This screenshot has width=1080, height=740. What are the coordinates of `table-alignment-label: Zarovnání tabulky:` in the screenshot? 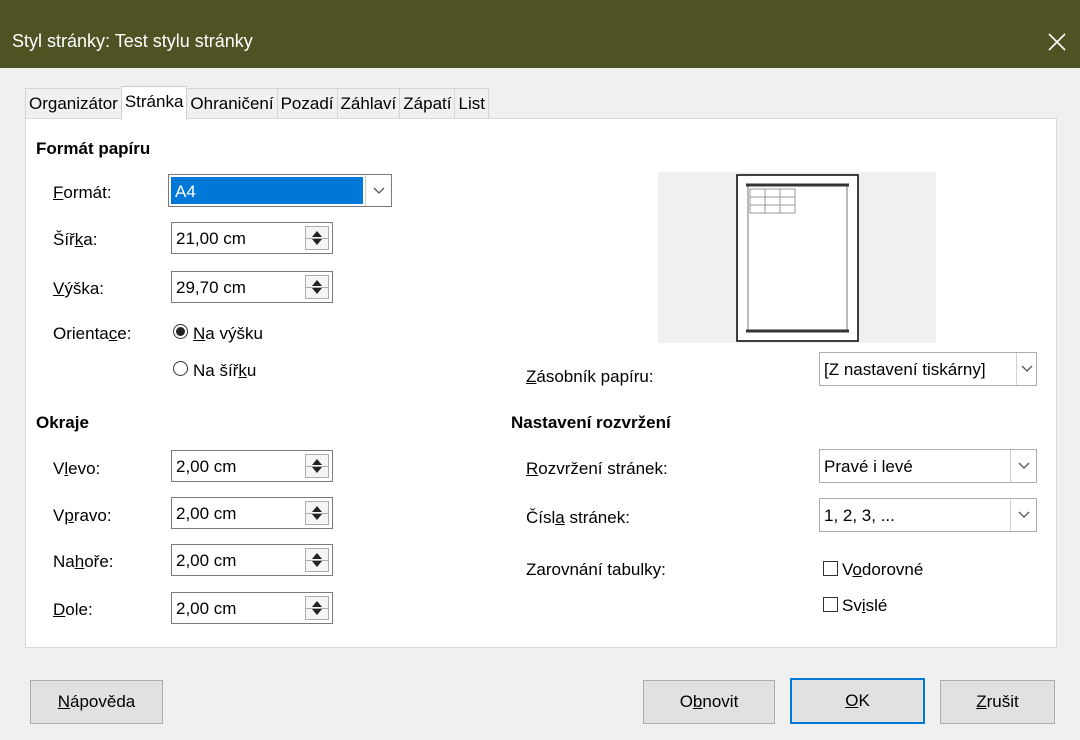 It's located at (596, 569).